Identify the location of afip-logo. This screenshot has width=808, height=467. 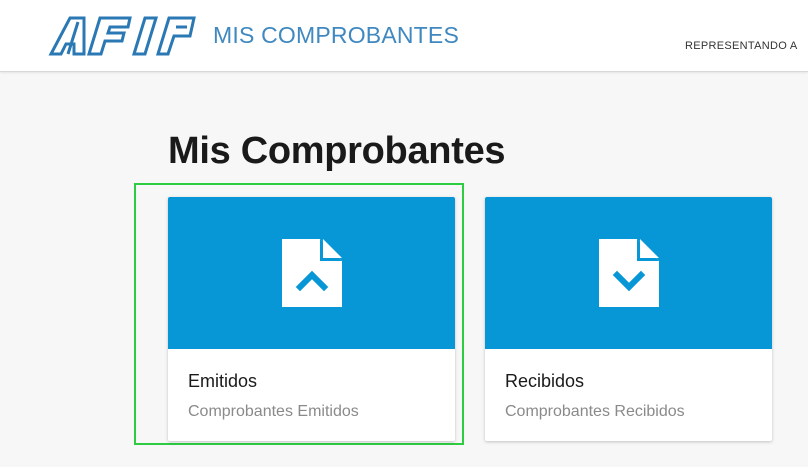
(123, 36).